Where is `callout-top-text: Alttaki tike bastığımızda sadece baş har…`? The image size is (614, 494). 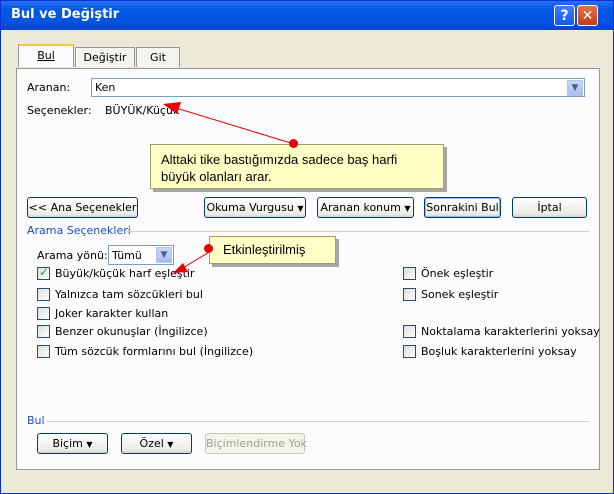
callout-top-text: Alttaki tike bastığımızda sadece baş har… is located at coordinates (279, 168).